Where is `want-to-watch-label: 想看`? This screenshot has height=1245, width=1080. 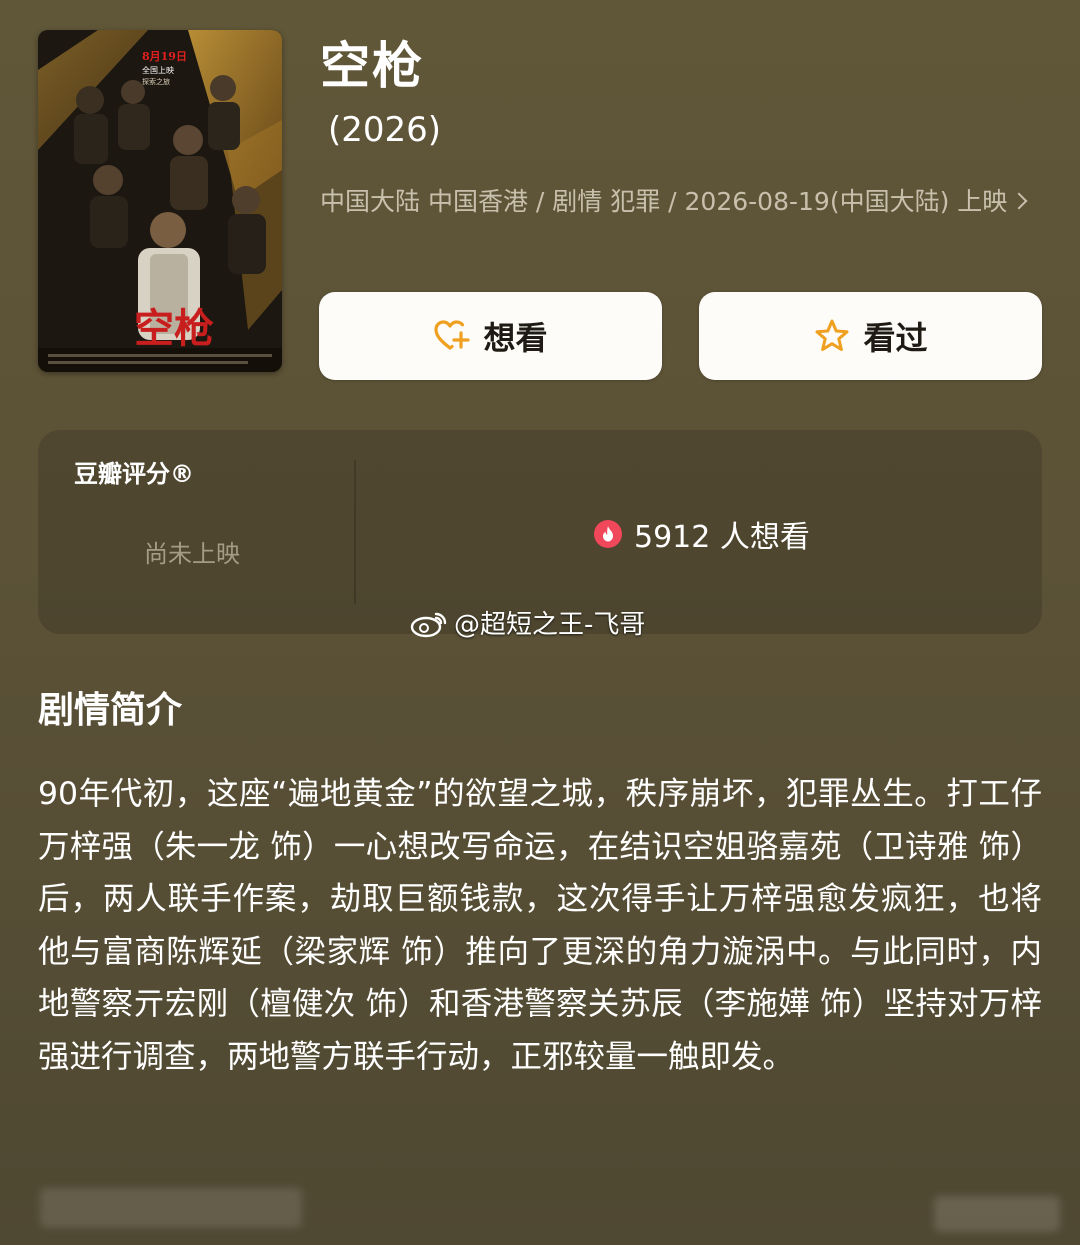
want-to-watch-label: 想看 is located at coordinates (515, 338).